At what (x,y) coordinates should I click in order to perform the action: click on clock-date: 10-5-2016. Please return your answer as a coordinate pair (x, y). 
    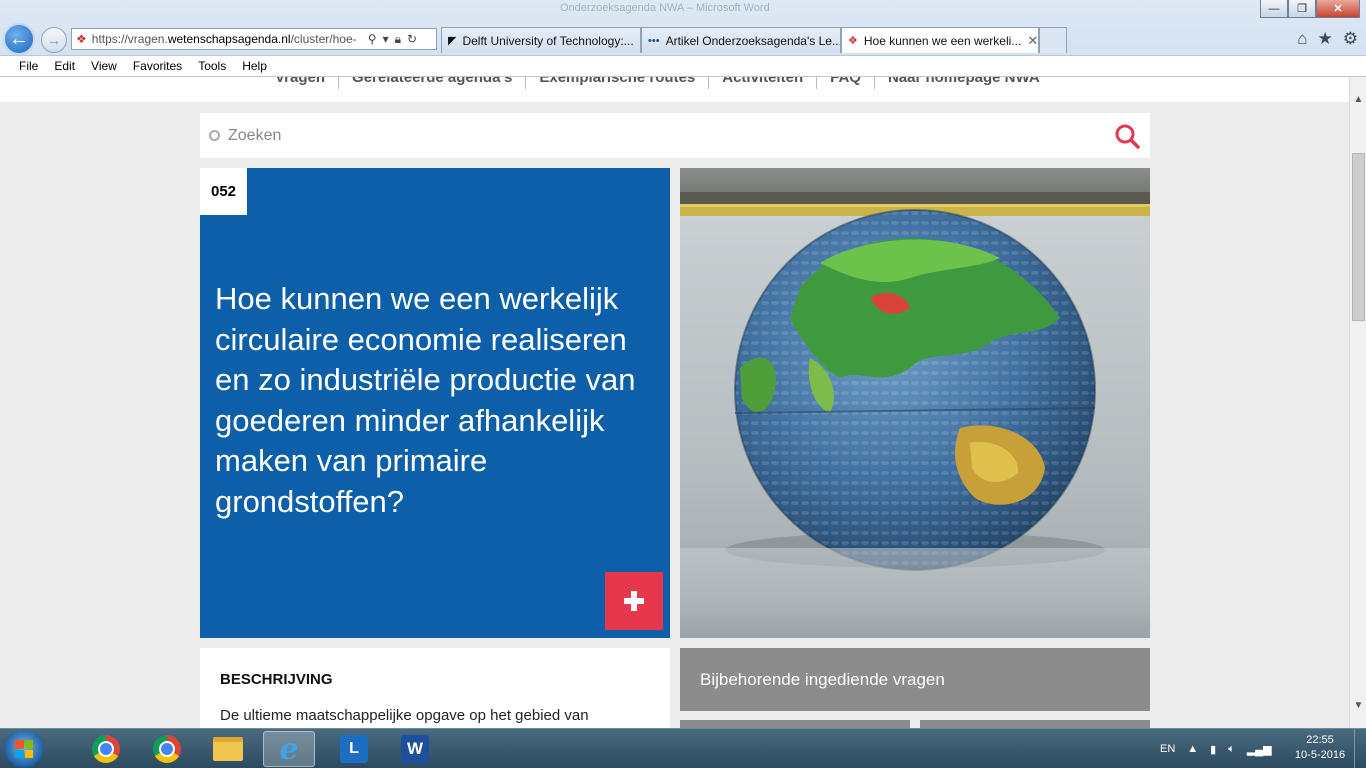
    Looking at the image, I should click on (1320, 755).